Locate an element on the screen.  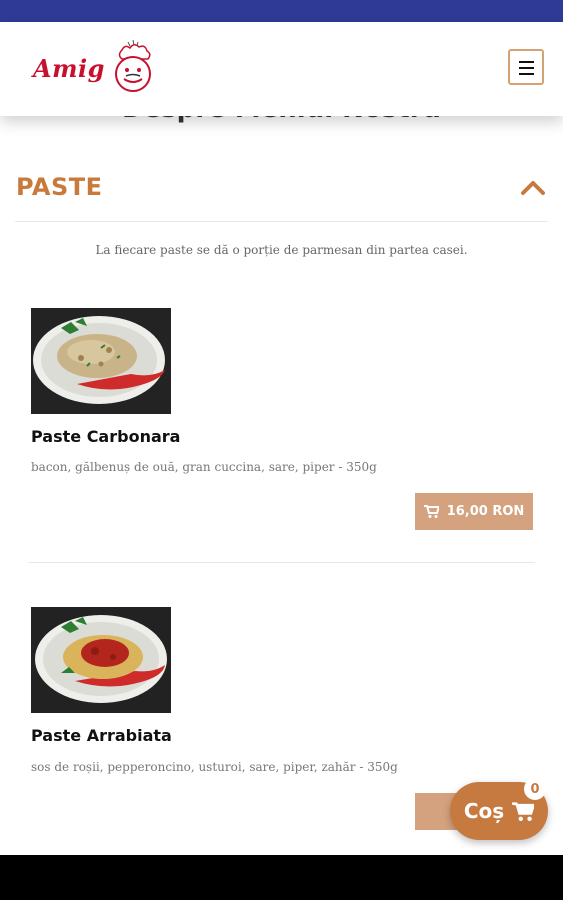
item-name: Paste Carbonara is located at coordinates (106, 436).